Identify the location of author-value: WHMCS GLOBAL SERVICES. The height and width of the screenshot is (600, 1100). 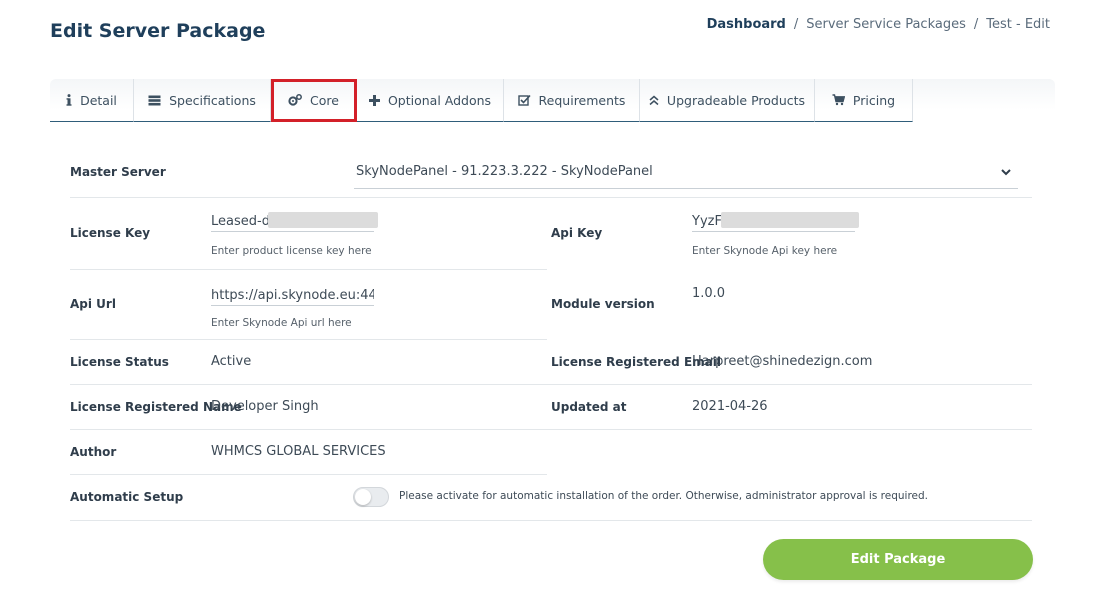
(298, 451).